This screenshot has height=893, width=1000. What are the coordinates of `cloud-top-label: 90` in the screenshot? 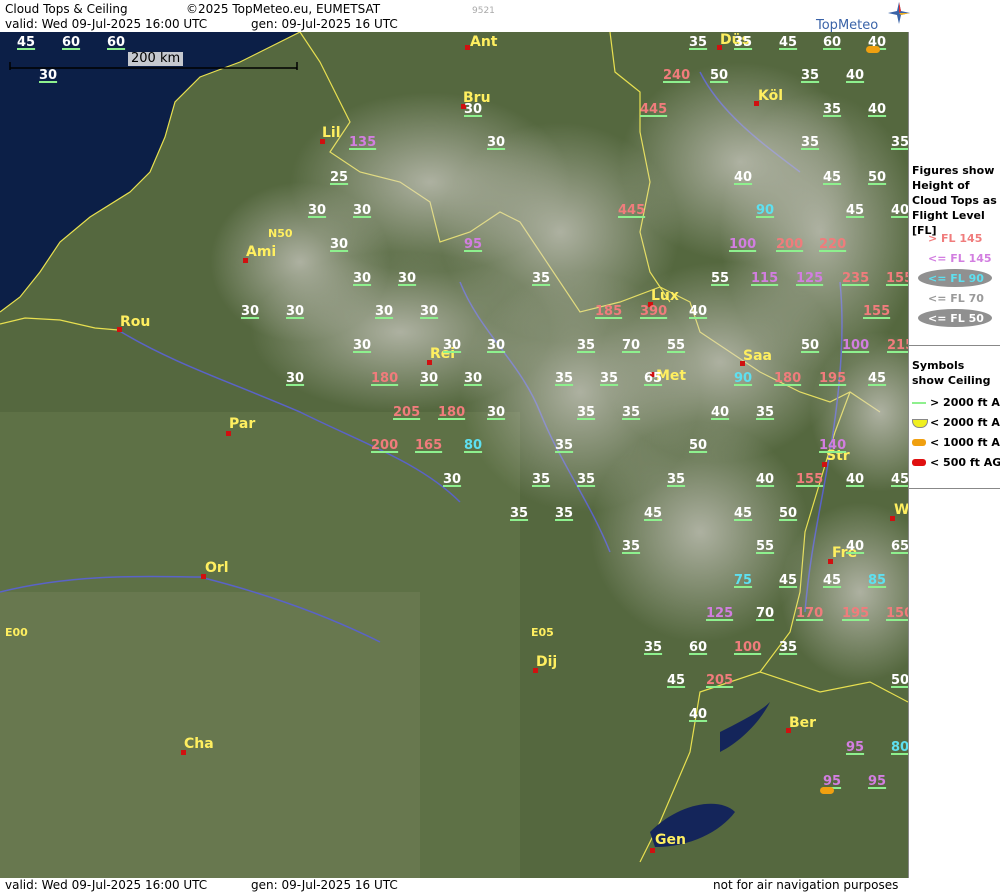 It's located at (743, 378).